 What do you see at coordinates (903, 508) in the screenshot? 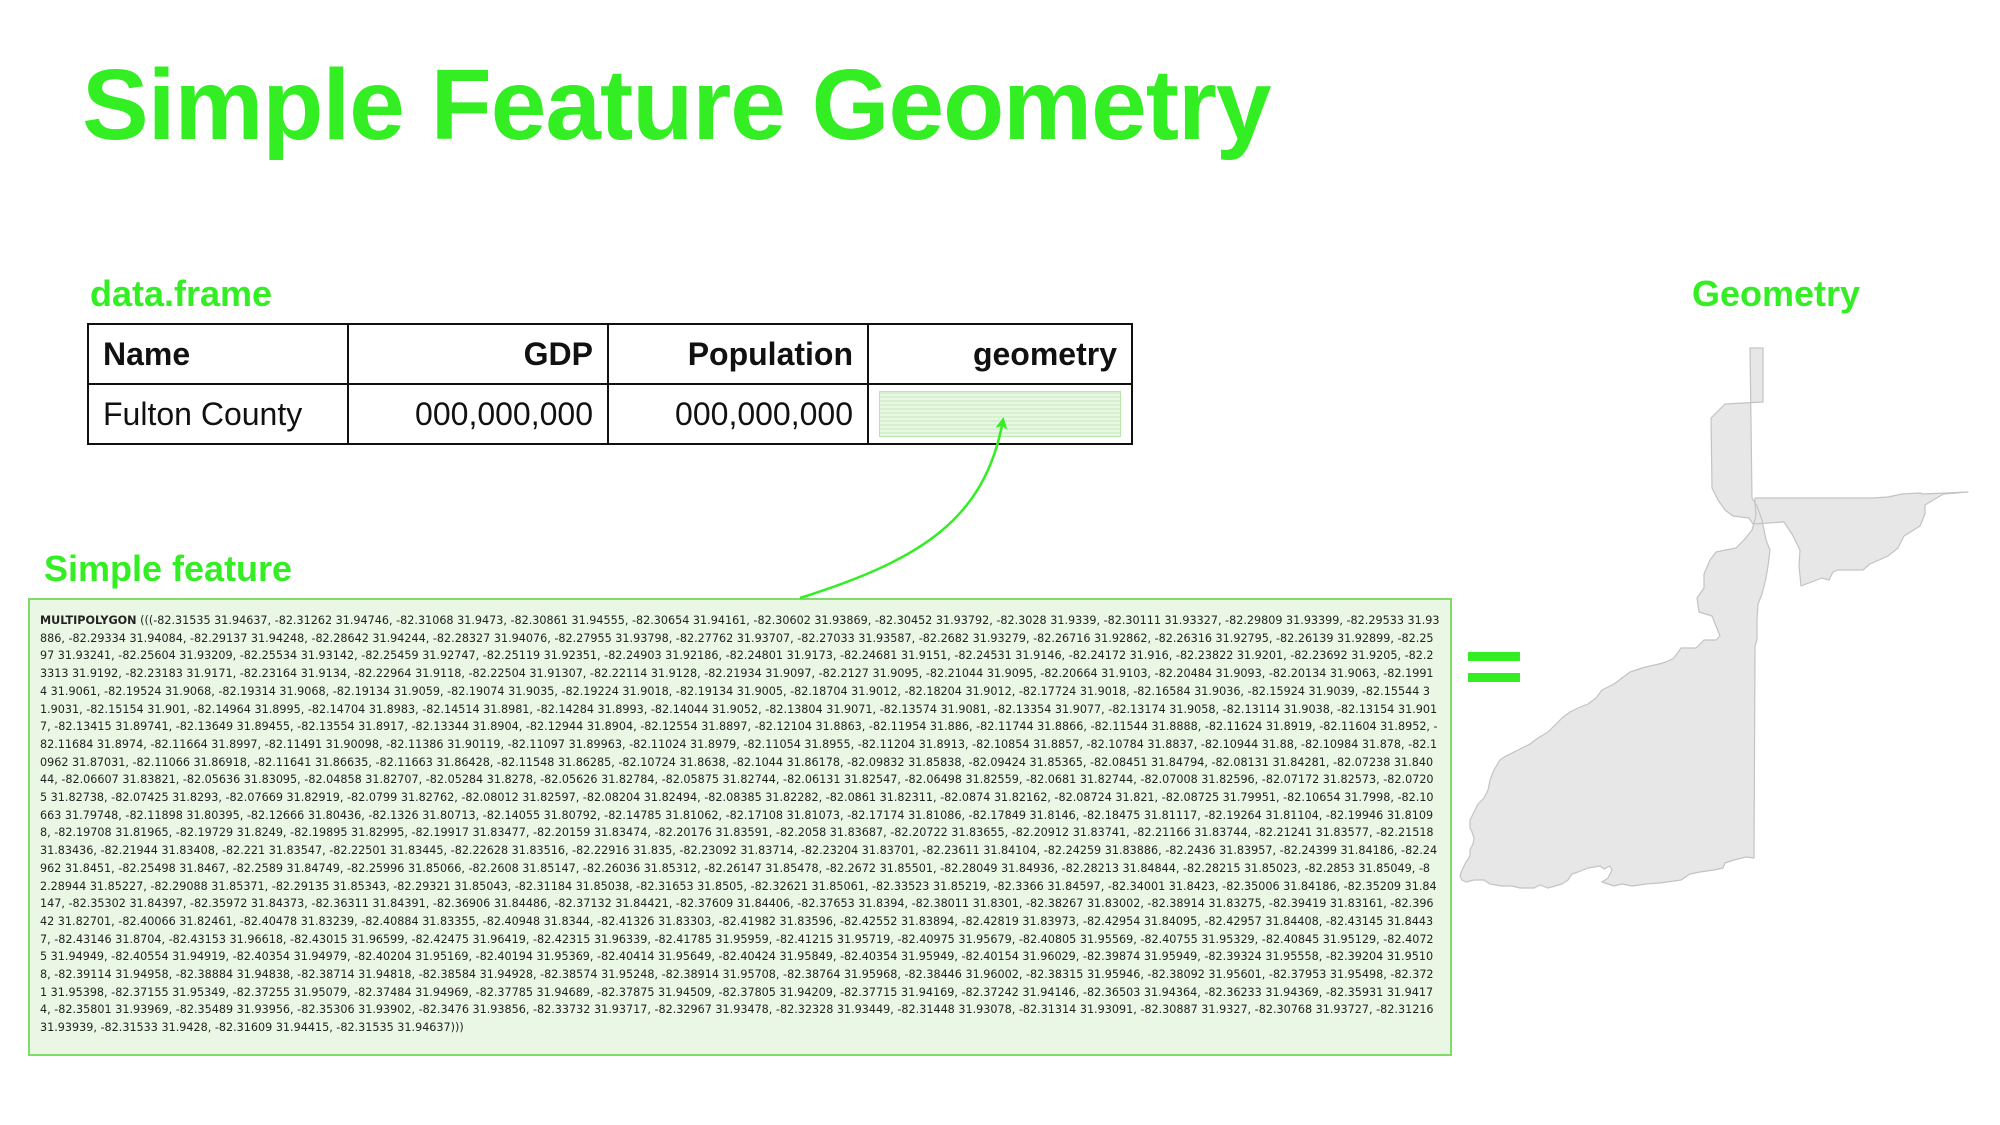
I see `connector-arrow` at bounding box center [903, 508].